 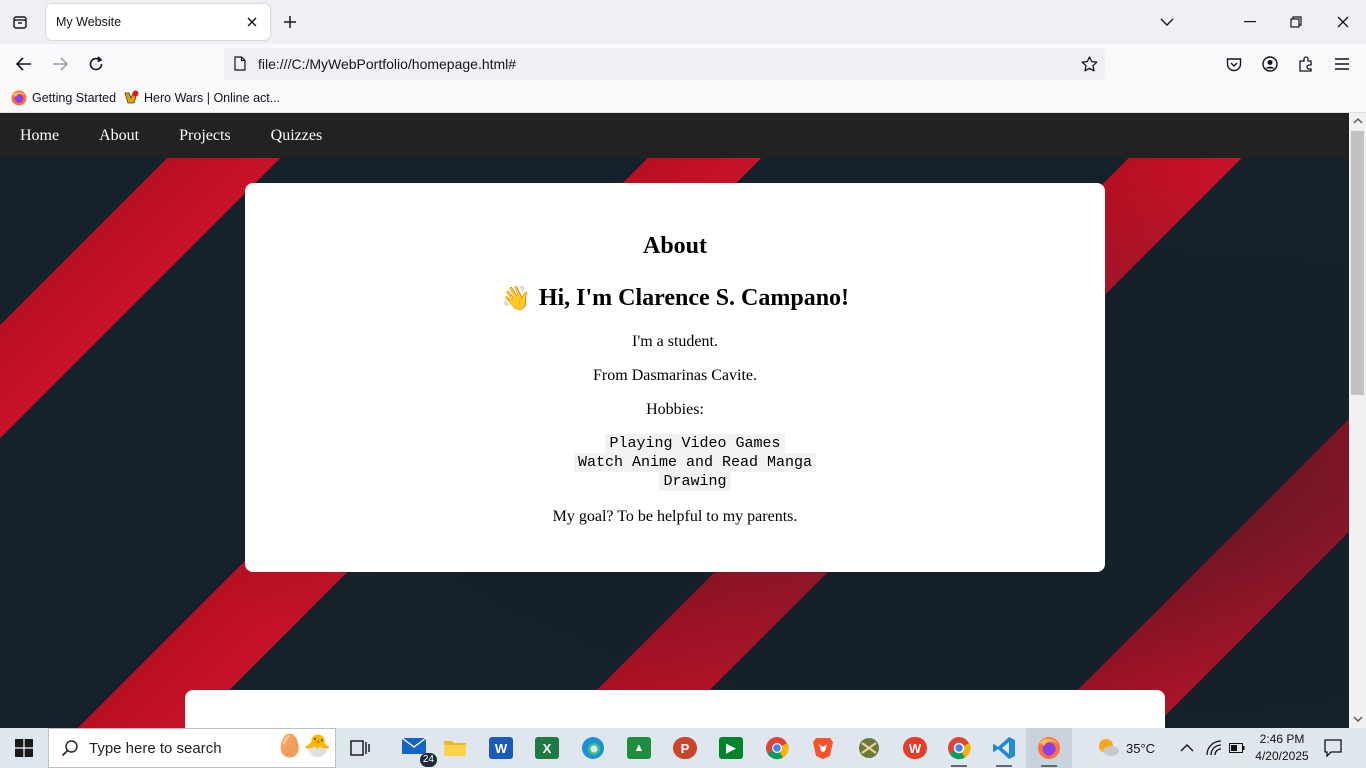 What do you see at coordinates (1333, 748) in the screenshot?
I see `notifications-icon` at bounding box center [1333, 748].